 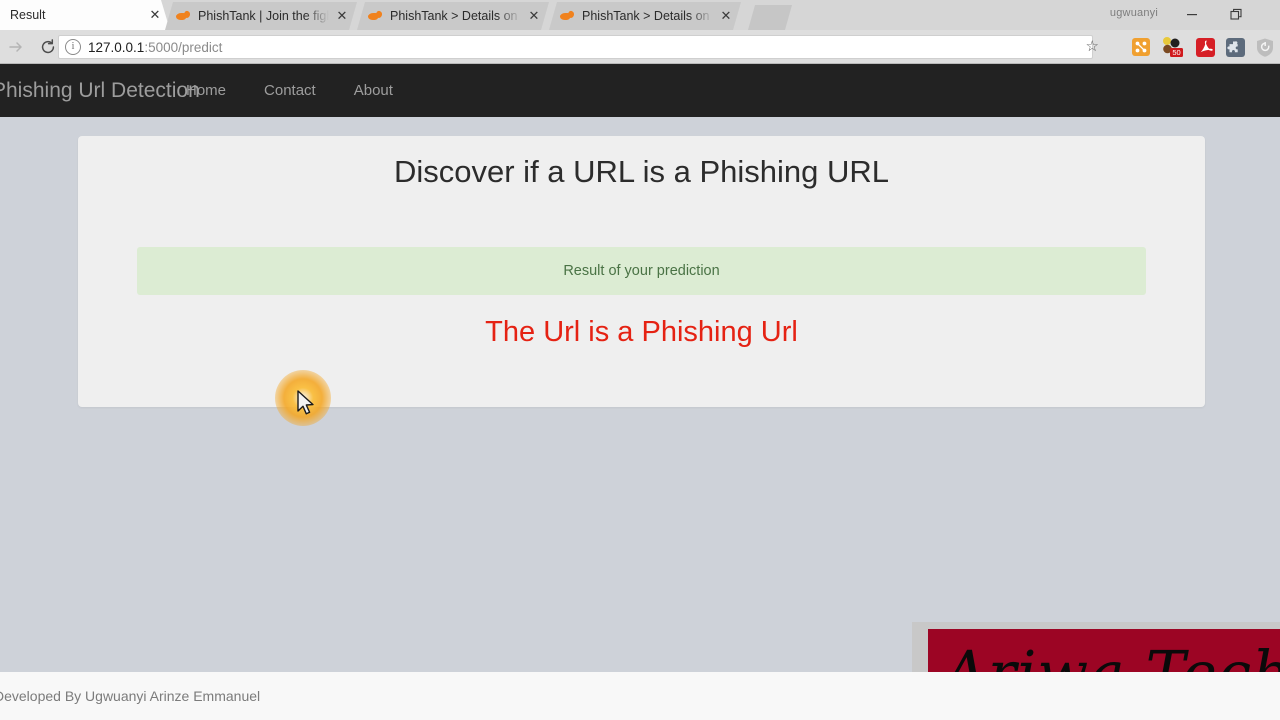 What do you see at coordinates (1176, 52) in the screenshot?
I see `extension-badge-count: 50` at bounding box center [1176, 52].